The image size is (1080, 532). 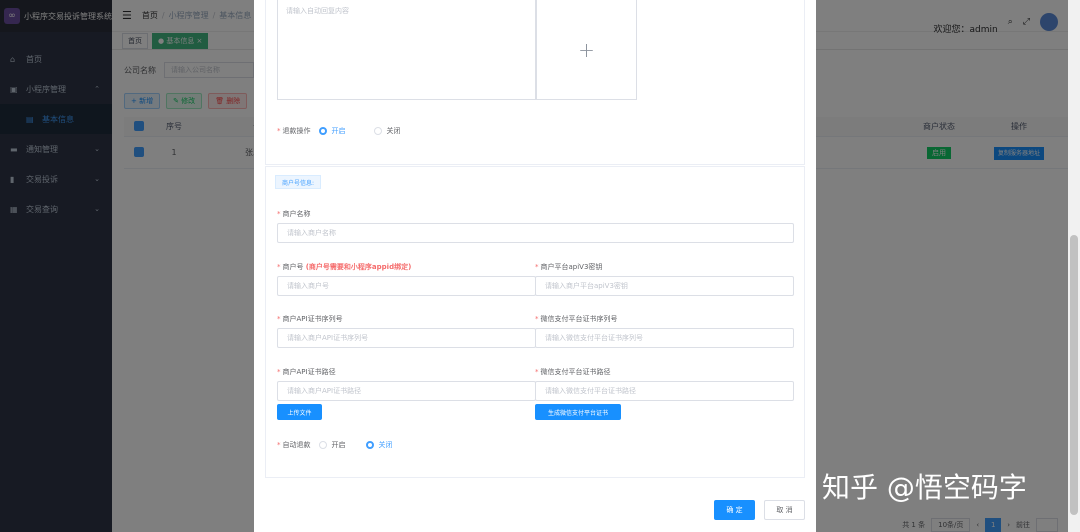 I want to click on auto-refund-open-radio: 开启, so click(x=332, y=445).